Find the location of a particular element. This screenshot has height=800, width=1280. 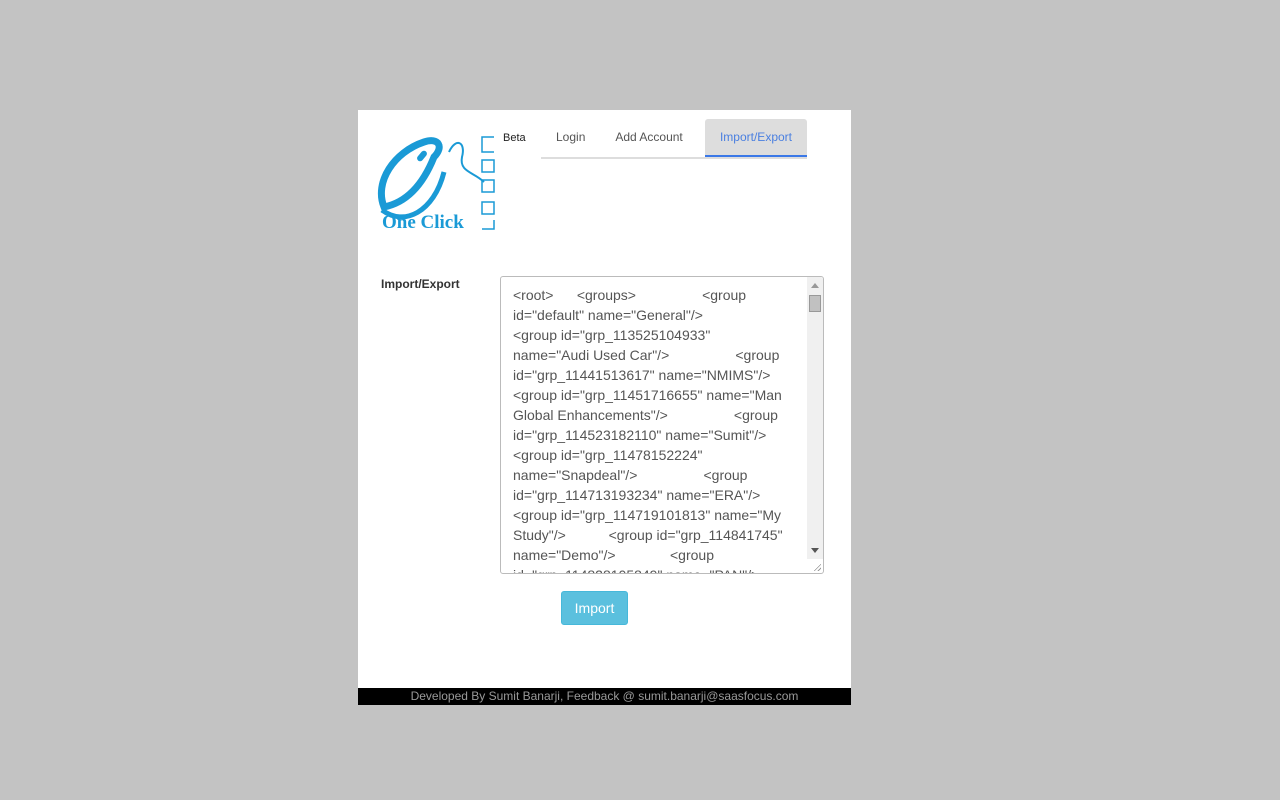

textarea-line: <group id="grp_113525104933" is located at coordinates (612, 335).